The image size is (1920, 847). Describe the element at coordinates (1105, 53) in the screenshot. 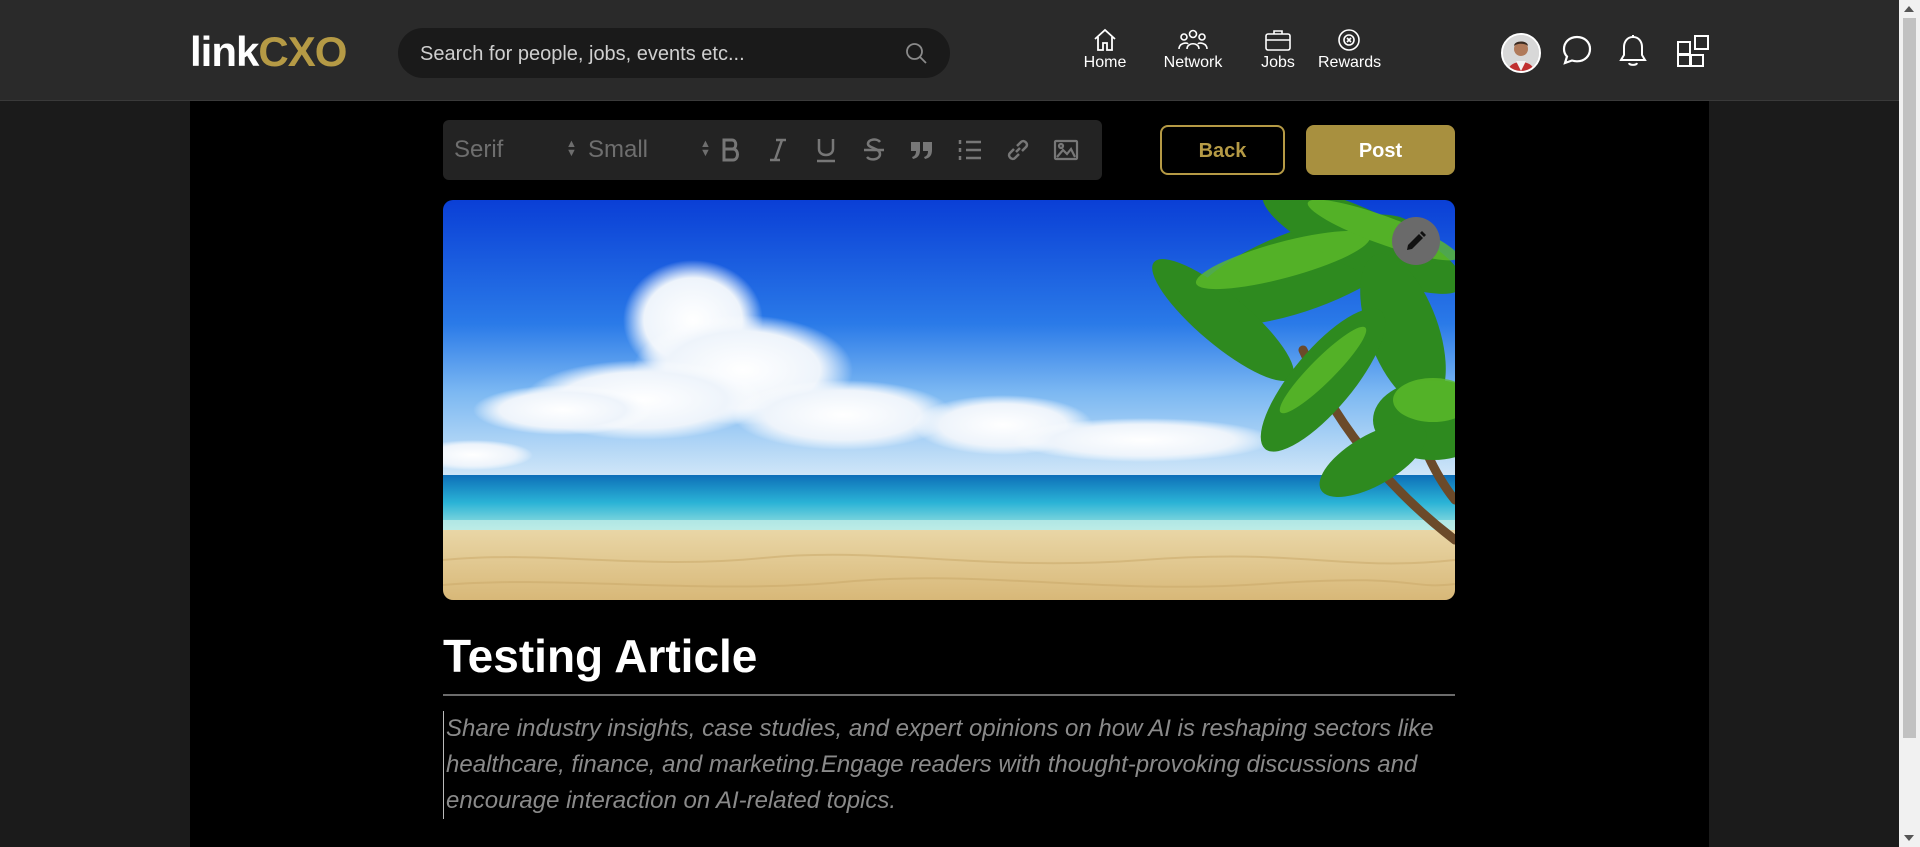

I see `nav-home: Home` at that location.